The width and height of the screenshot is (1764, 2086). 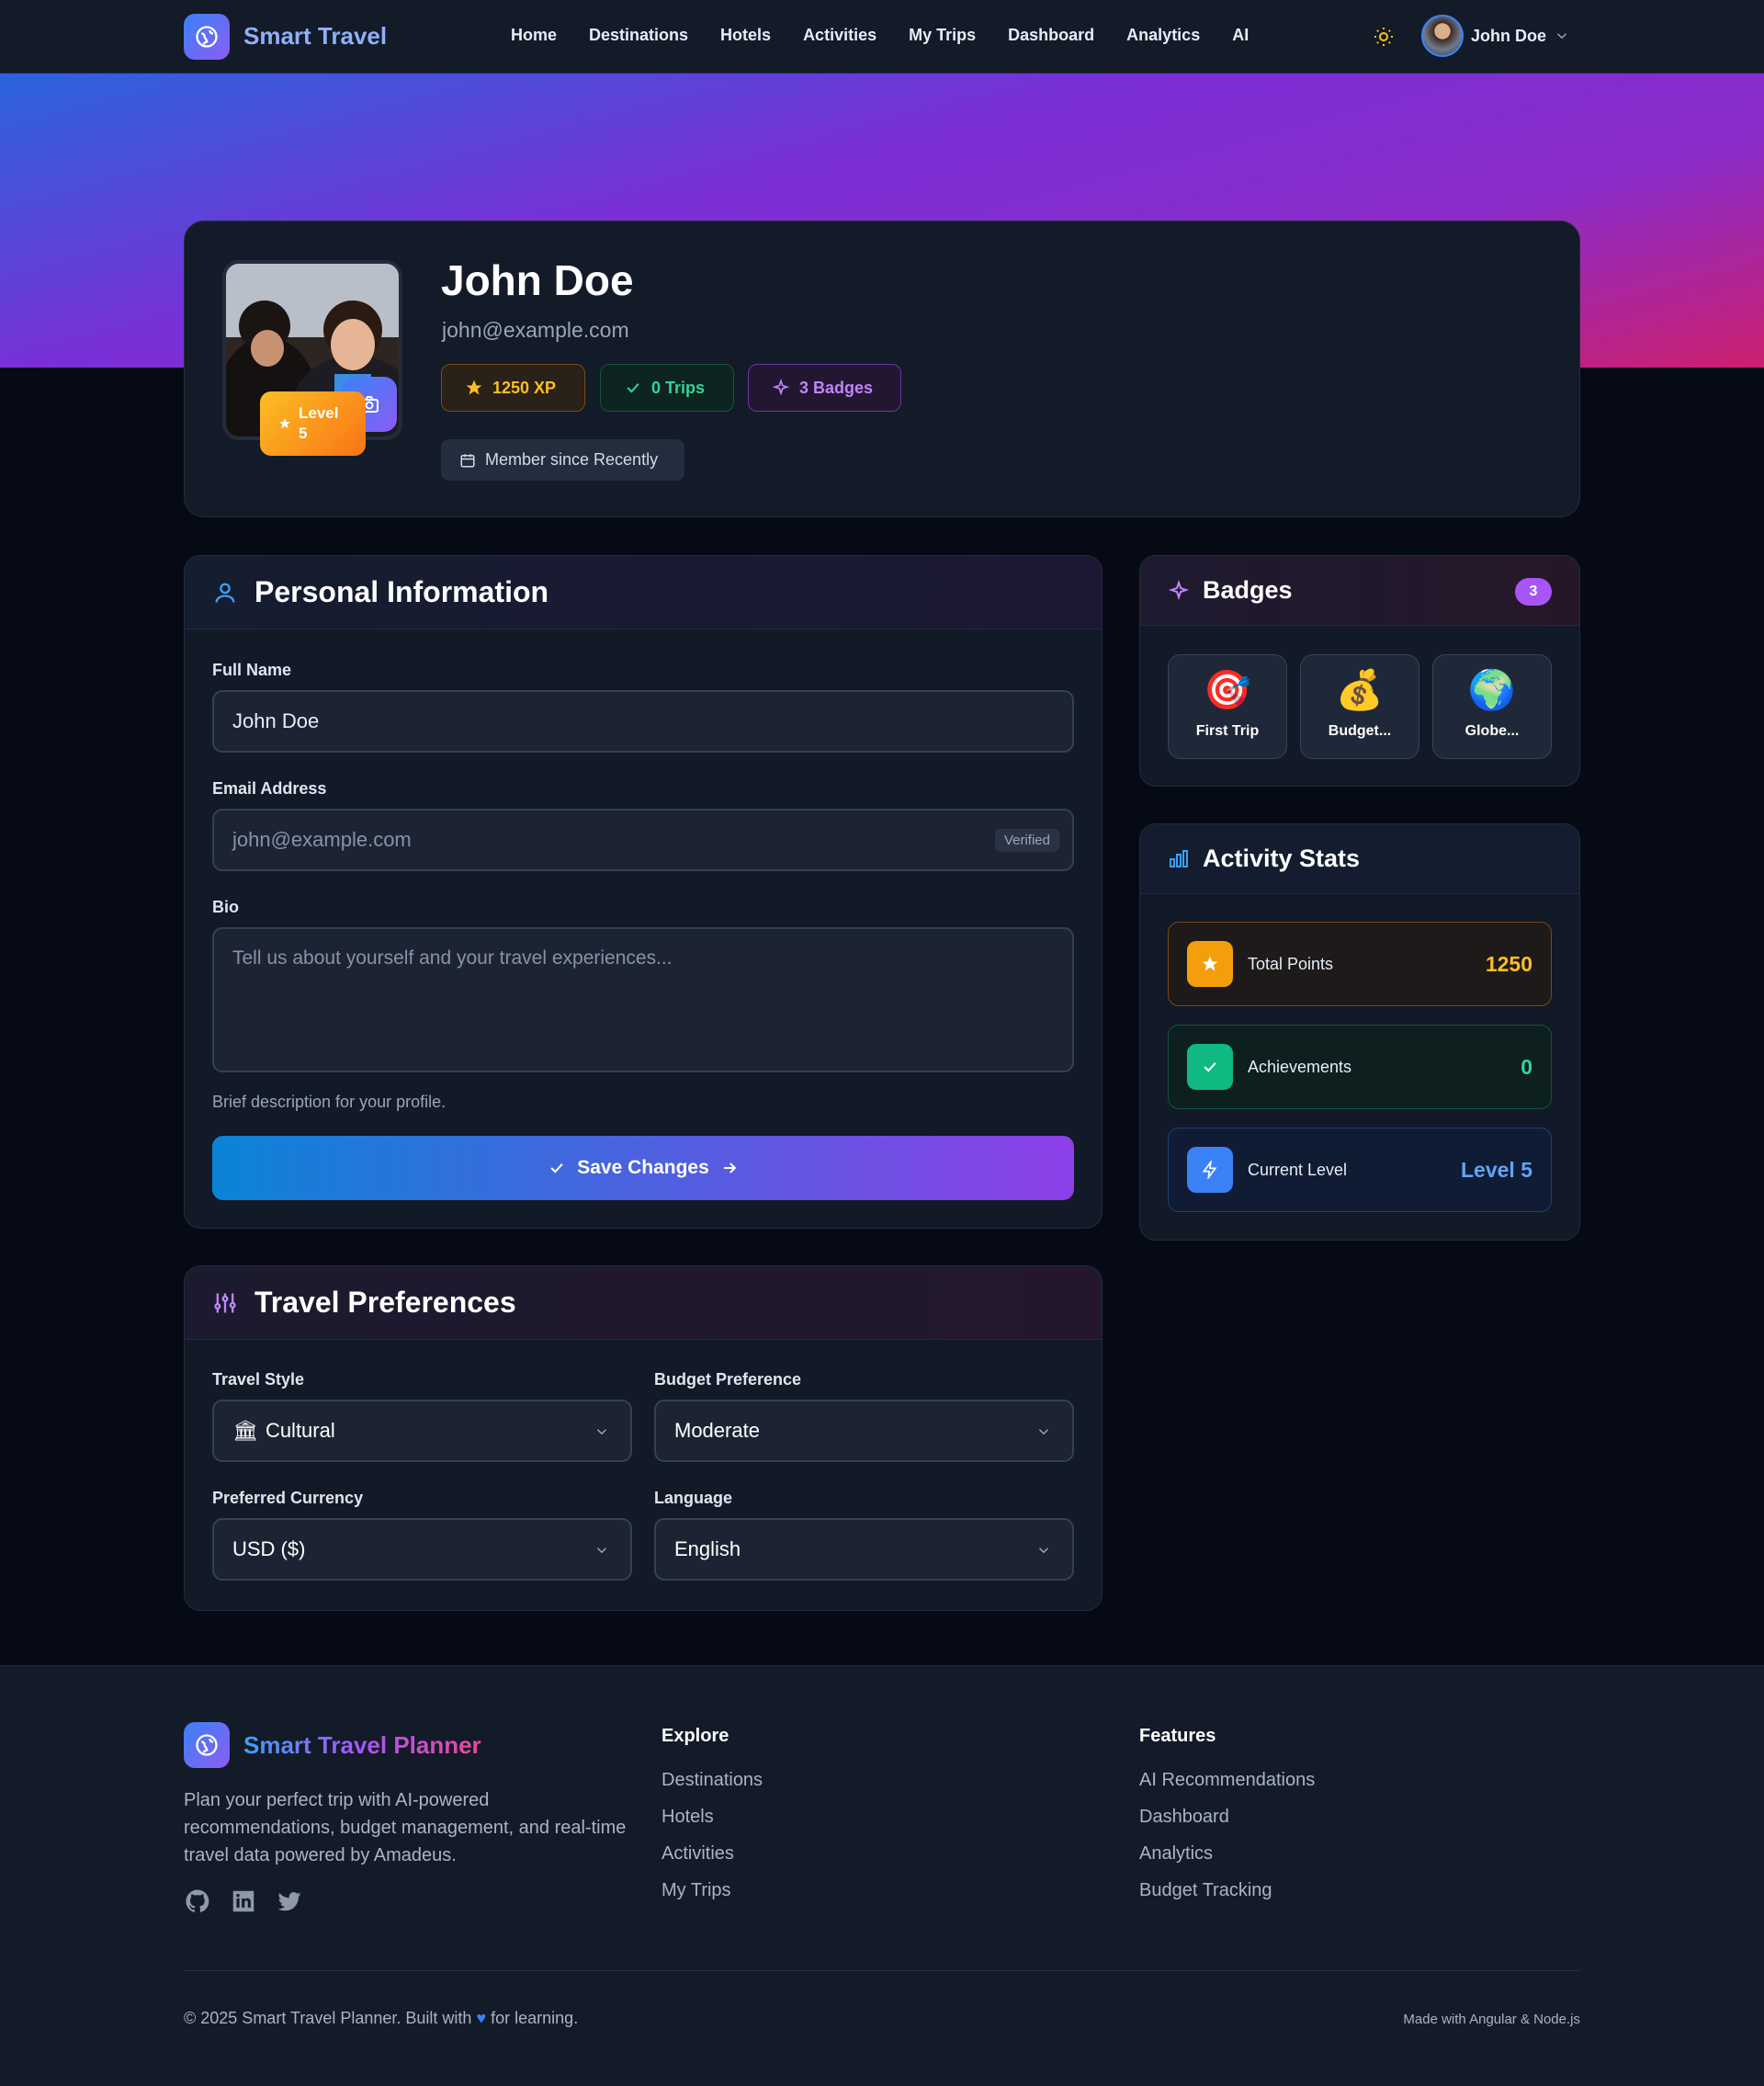 I want to click on user-menu: John Doe, so click(x=1495, y=36).